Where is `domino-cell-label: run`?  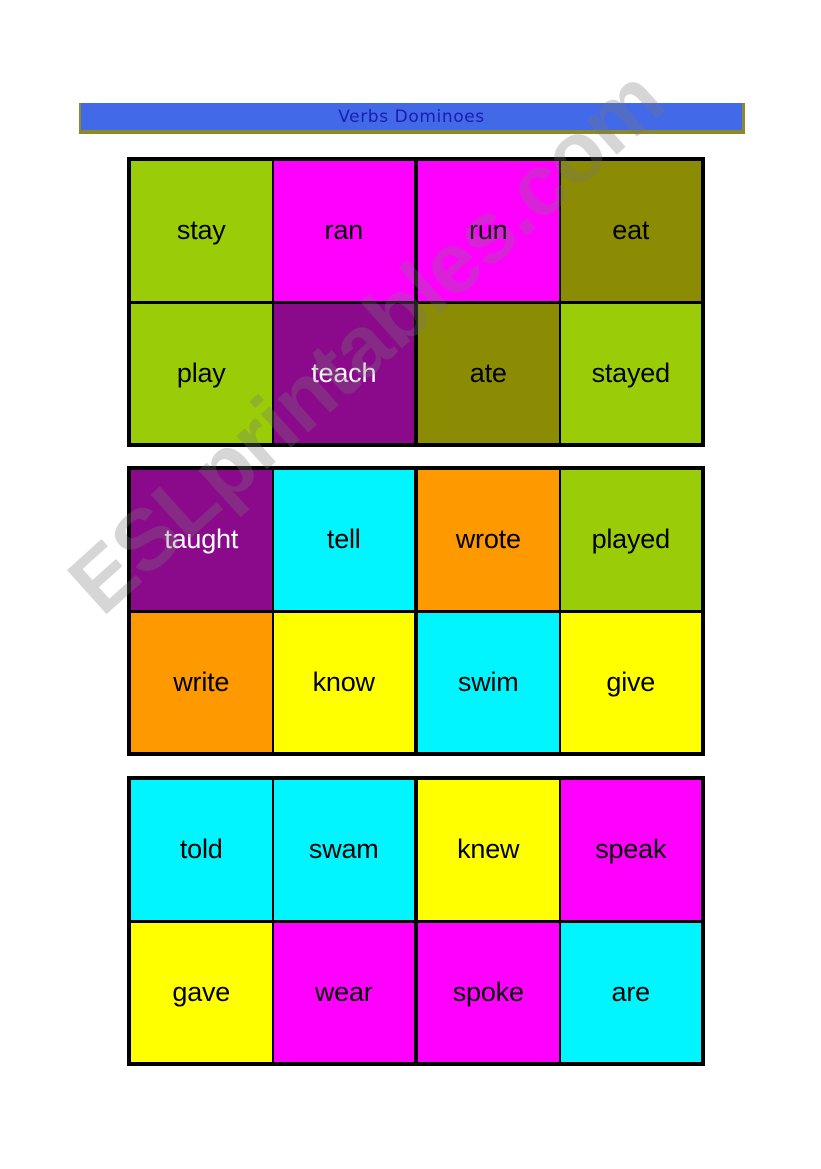
domino-cell-label: run is located at coordinates (488, 230).